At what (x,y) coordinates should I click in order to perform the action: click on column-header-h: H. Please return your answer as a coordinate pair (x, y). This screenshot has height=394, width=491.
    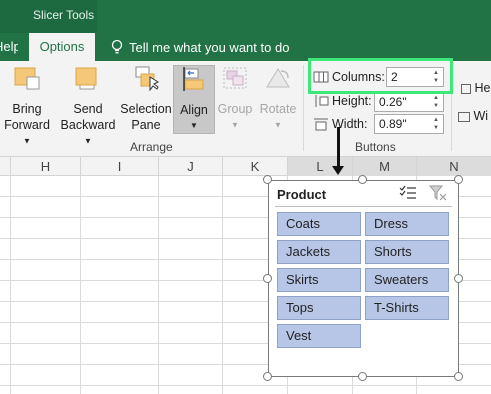
    Looking at the image, I should click on (46, 166).